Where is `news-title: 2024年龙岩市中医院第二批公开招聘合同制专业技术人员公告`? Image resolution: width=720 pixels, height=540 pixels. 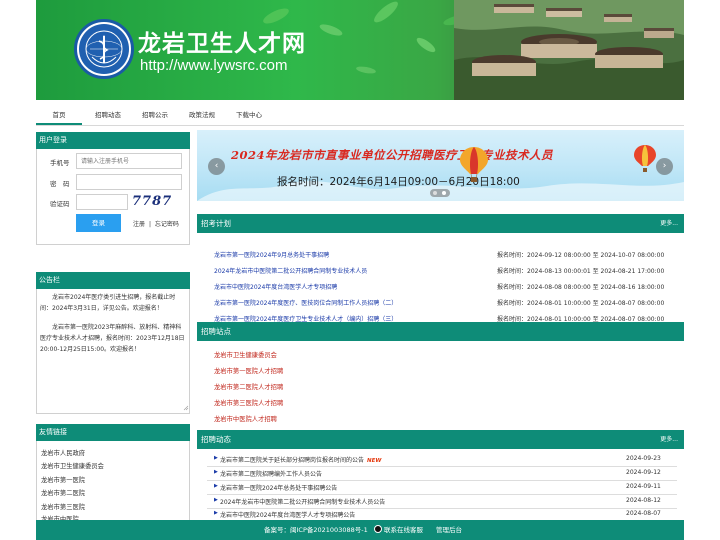 news-title: 2024年龙岩市中医院第二批公开招聘合同制专业技术人员公告 is located at coordinates (302, 501).